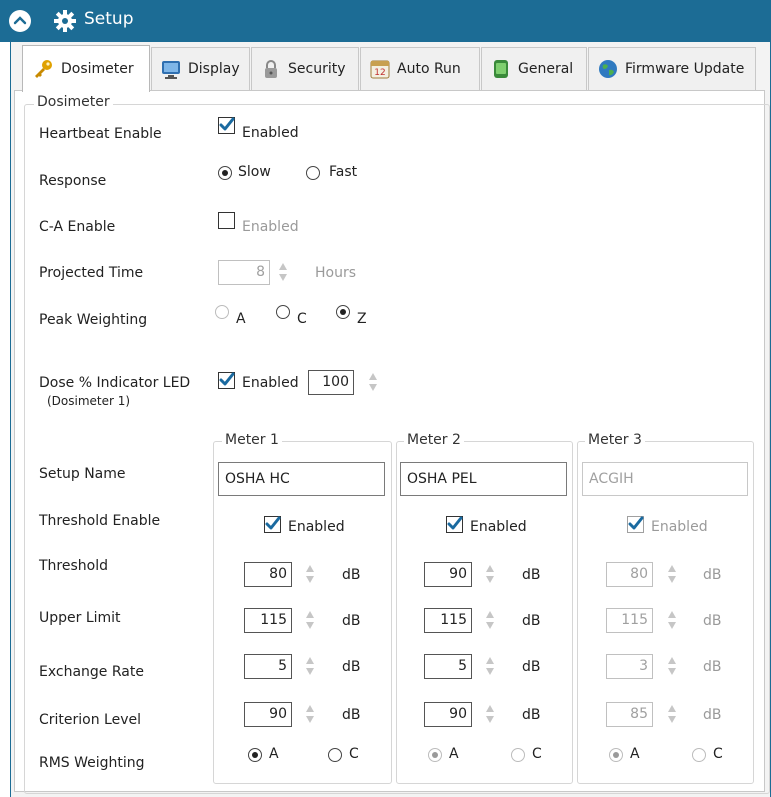 The height and width of the screenshot is (797, 771). I want to click on tab-label: Display, so click(214, 69).